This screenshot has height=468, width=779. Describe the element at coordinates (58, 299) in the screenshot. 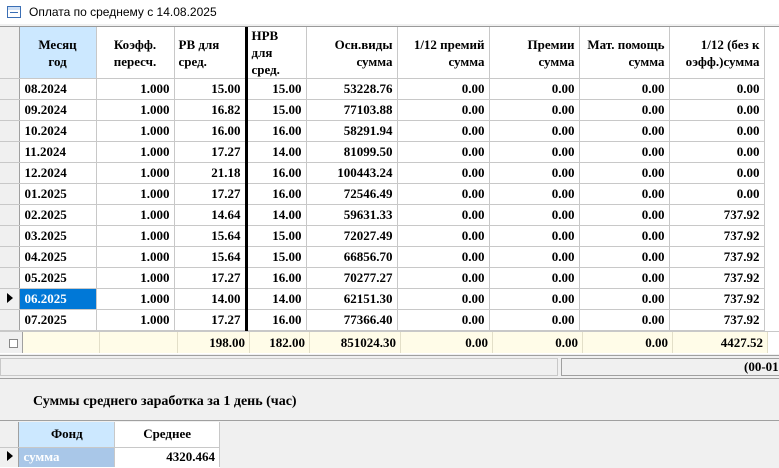

I see `cell-month-year: 06.2025` at that location.